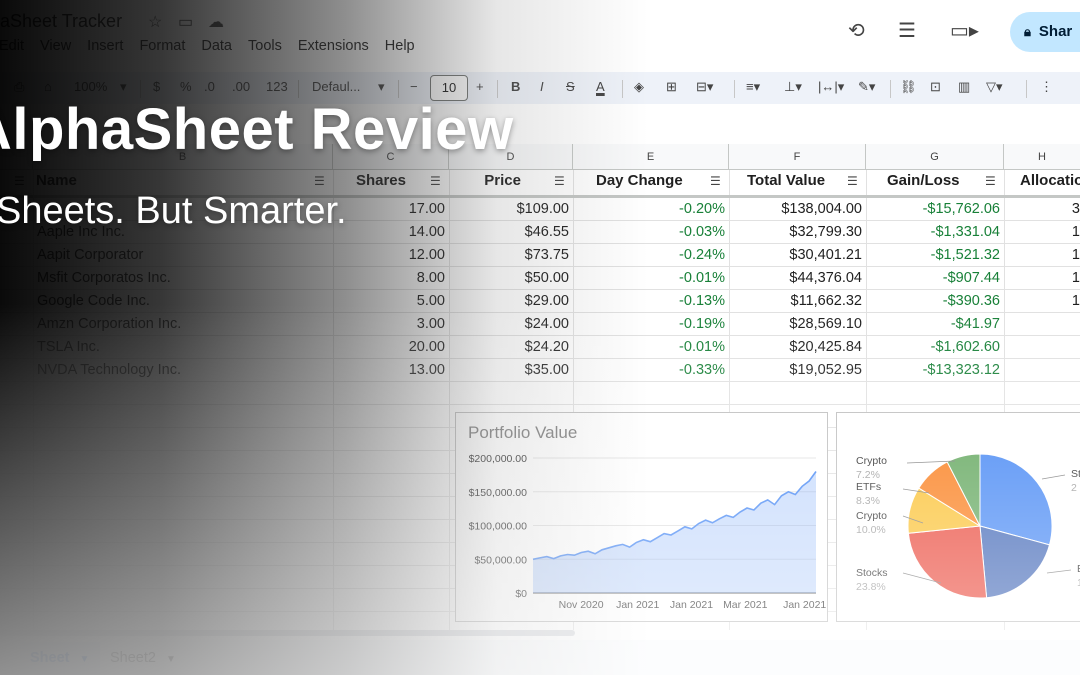 The width and height of the screenshot is (1080, 675). Describe the element at coordinates (856, 30) in the screenshot. I see `version-history-icon: ⟲` at that location.